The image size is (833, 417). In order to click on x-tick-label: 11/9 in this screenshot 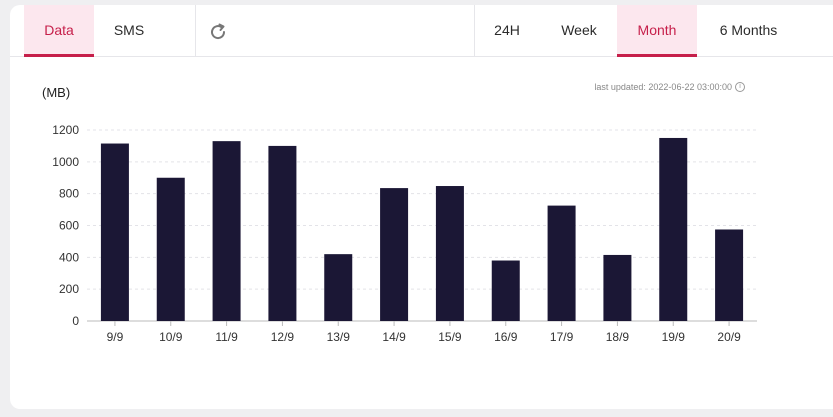, I will do `click(226, 337)`.